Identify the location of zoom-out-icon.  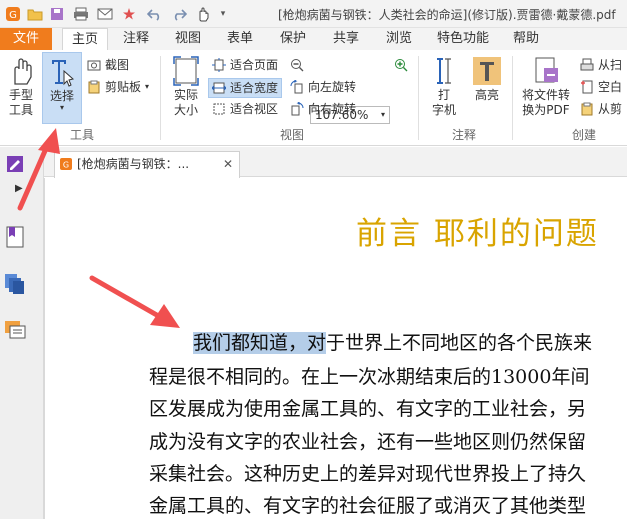
(297, 65).